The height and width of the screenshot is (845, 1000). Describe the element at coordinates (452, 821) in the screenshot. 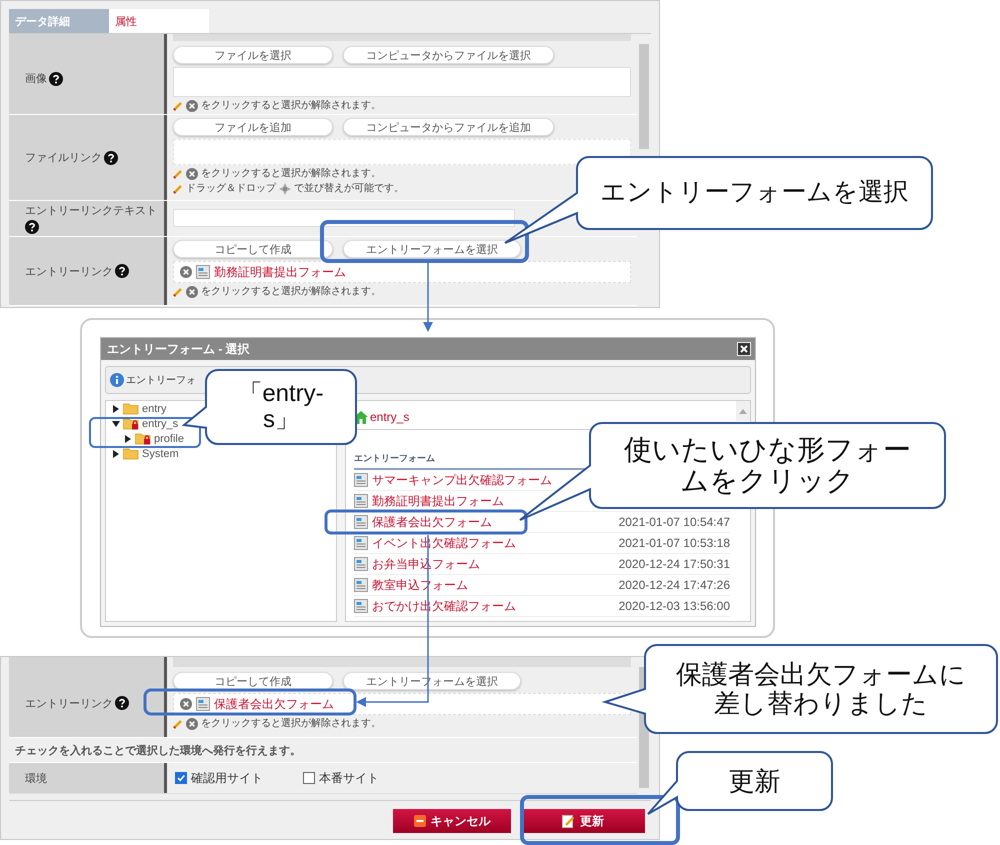

I see `cancel-button: キャンセル` at that location.